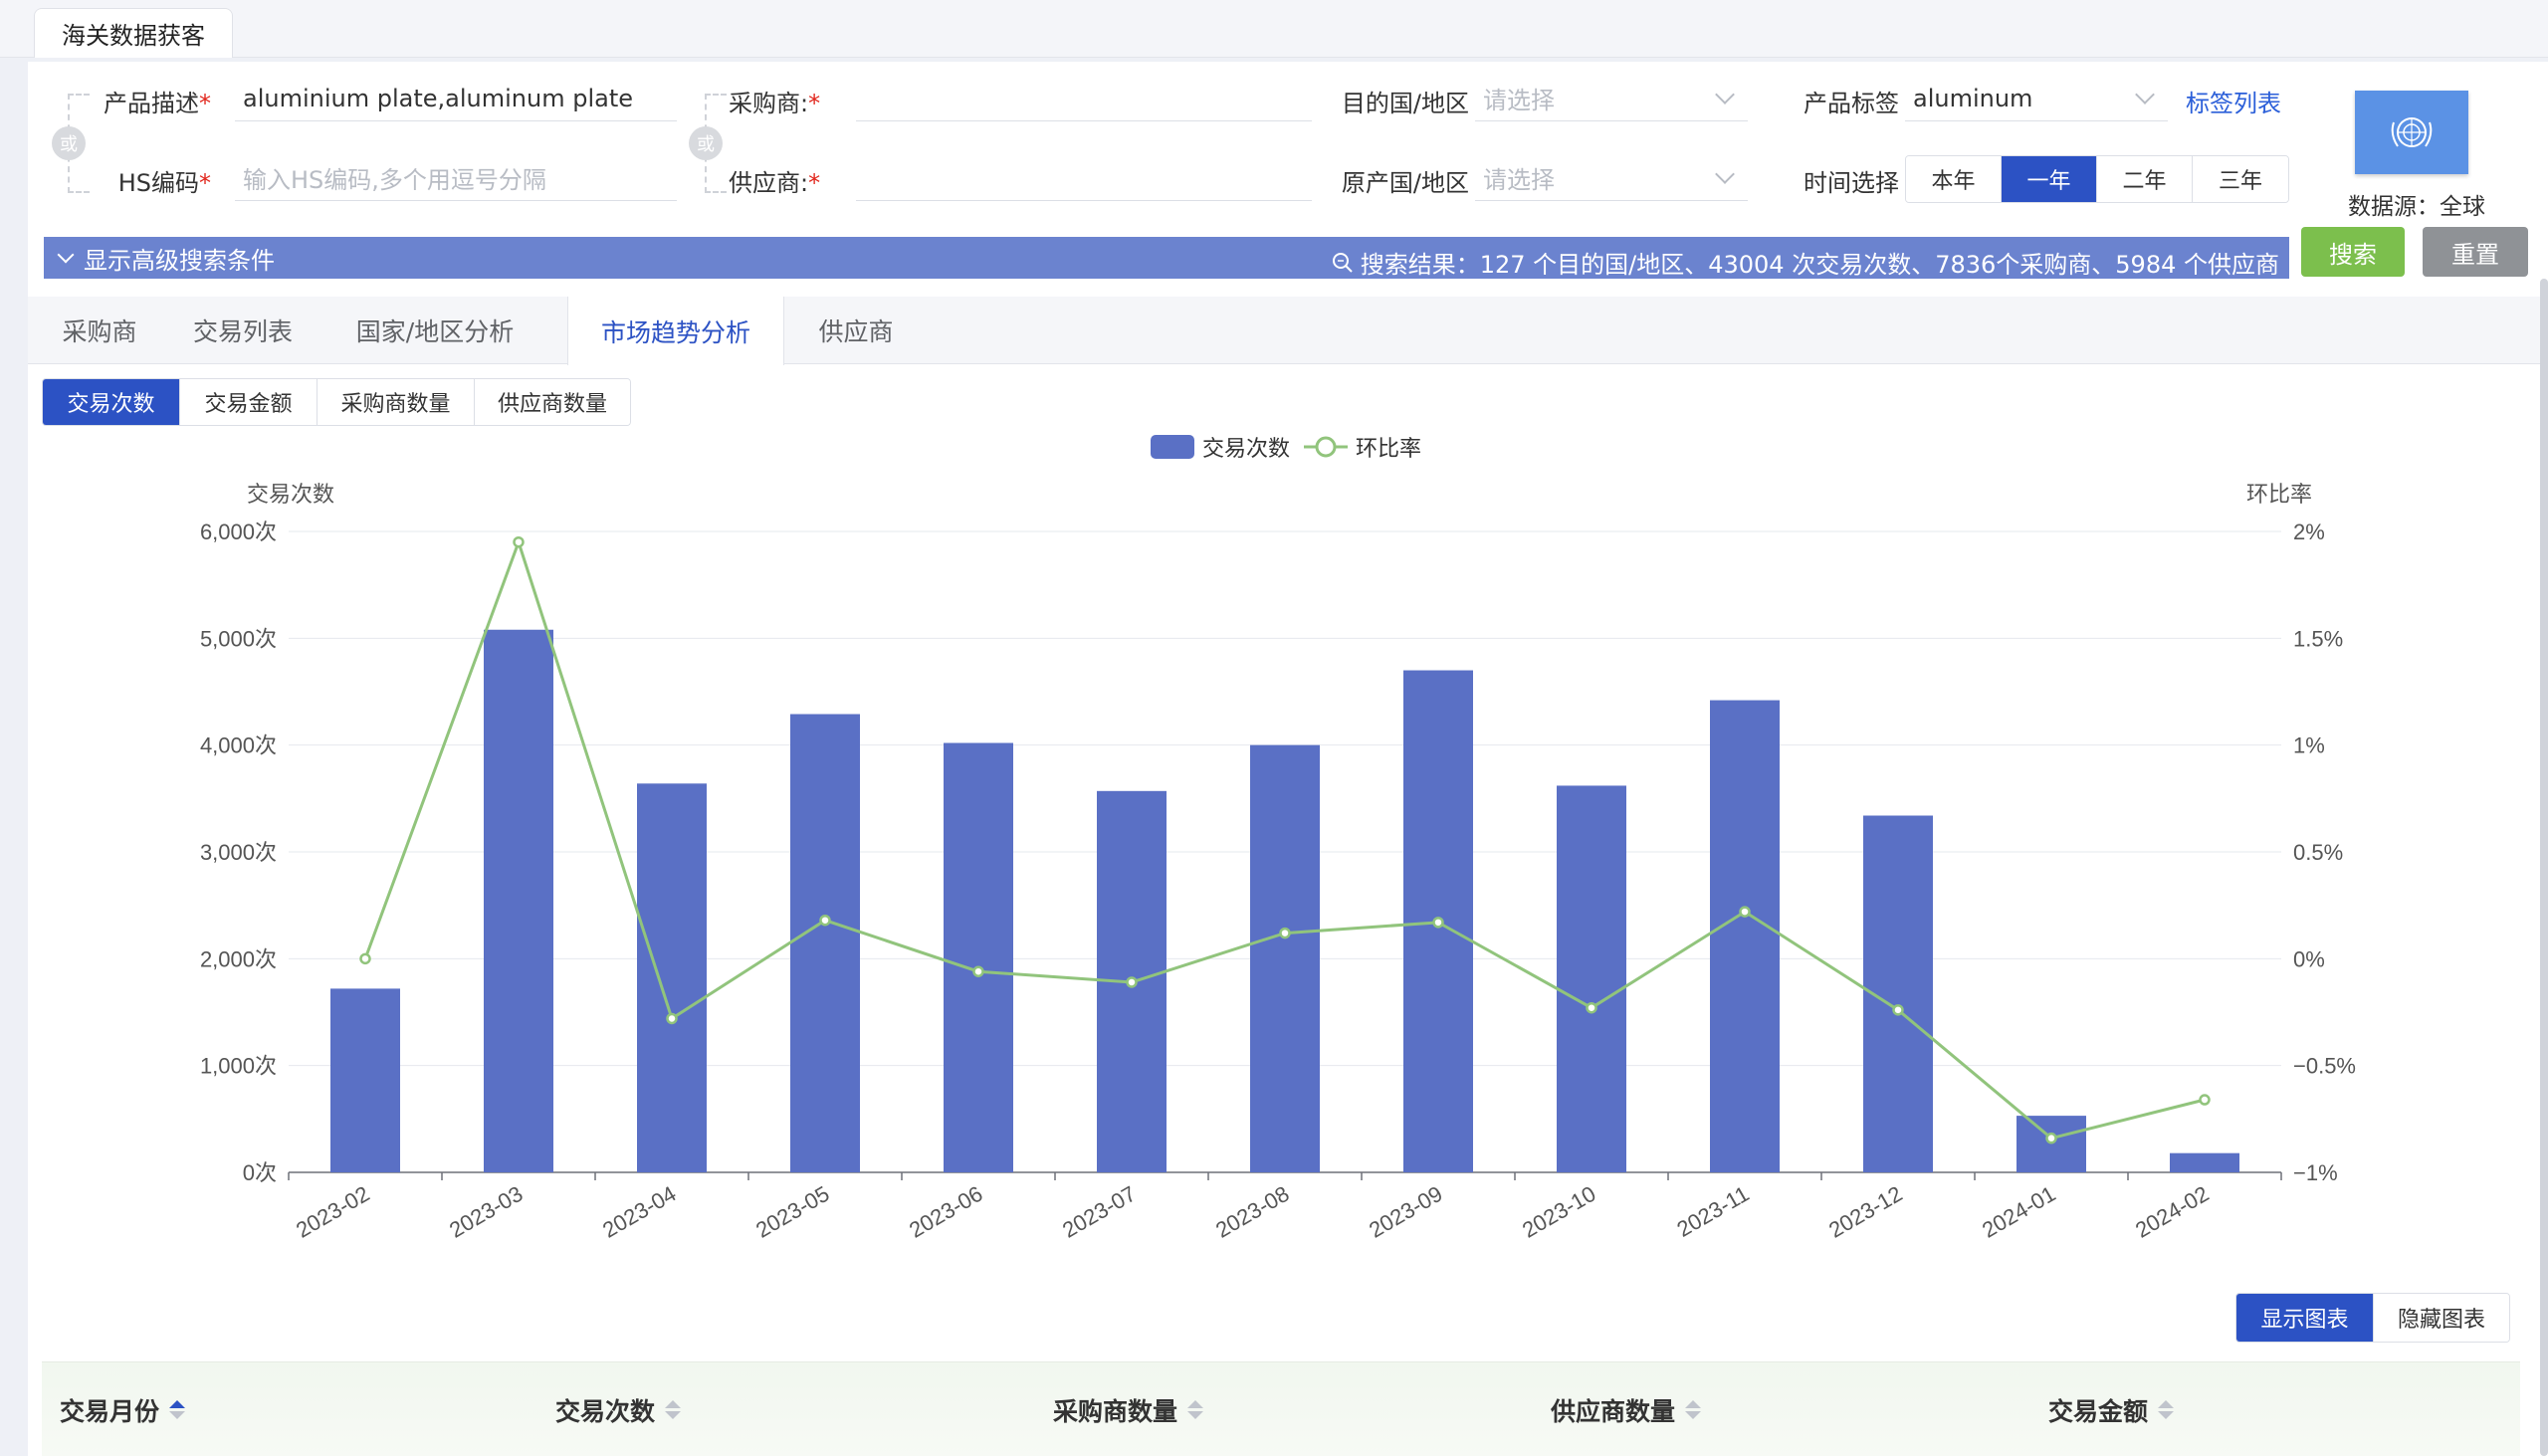 The height and width of the screenshot is (1456, 2548). I want to click on y-left-axis-title: 交易次数, so click(290, 494).